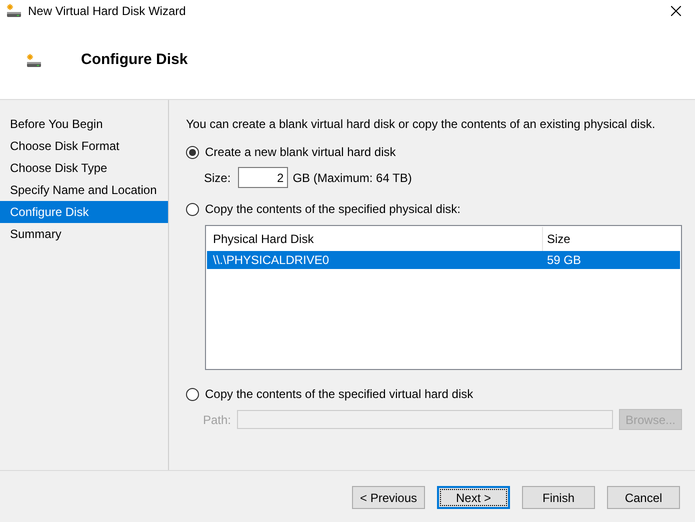 This screenshot has width=695, height=522. What do you see at coordinates (217, 178) in the screenshot?
I see `size-label: Size:` at bounding box center [217, 178].